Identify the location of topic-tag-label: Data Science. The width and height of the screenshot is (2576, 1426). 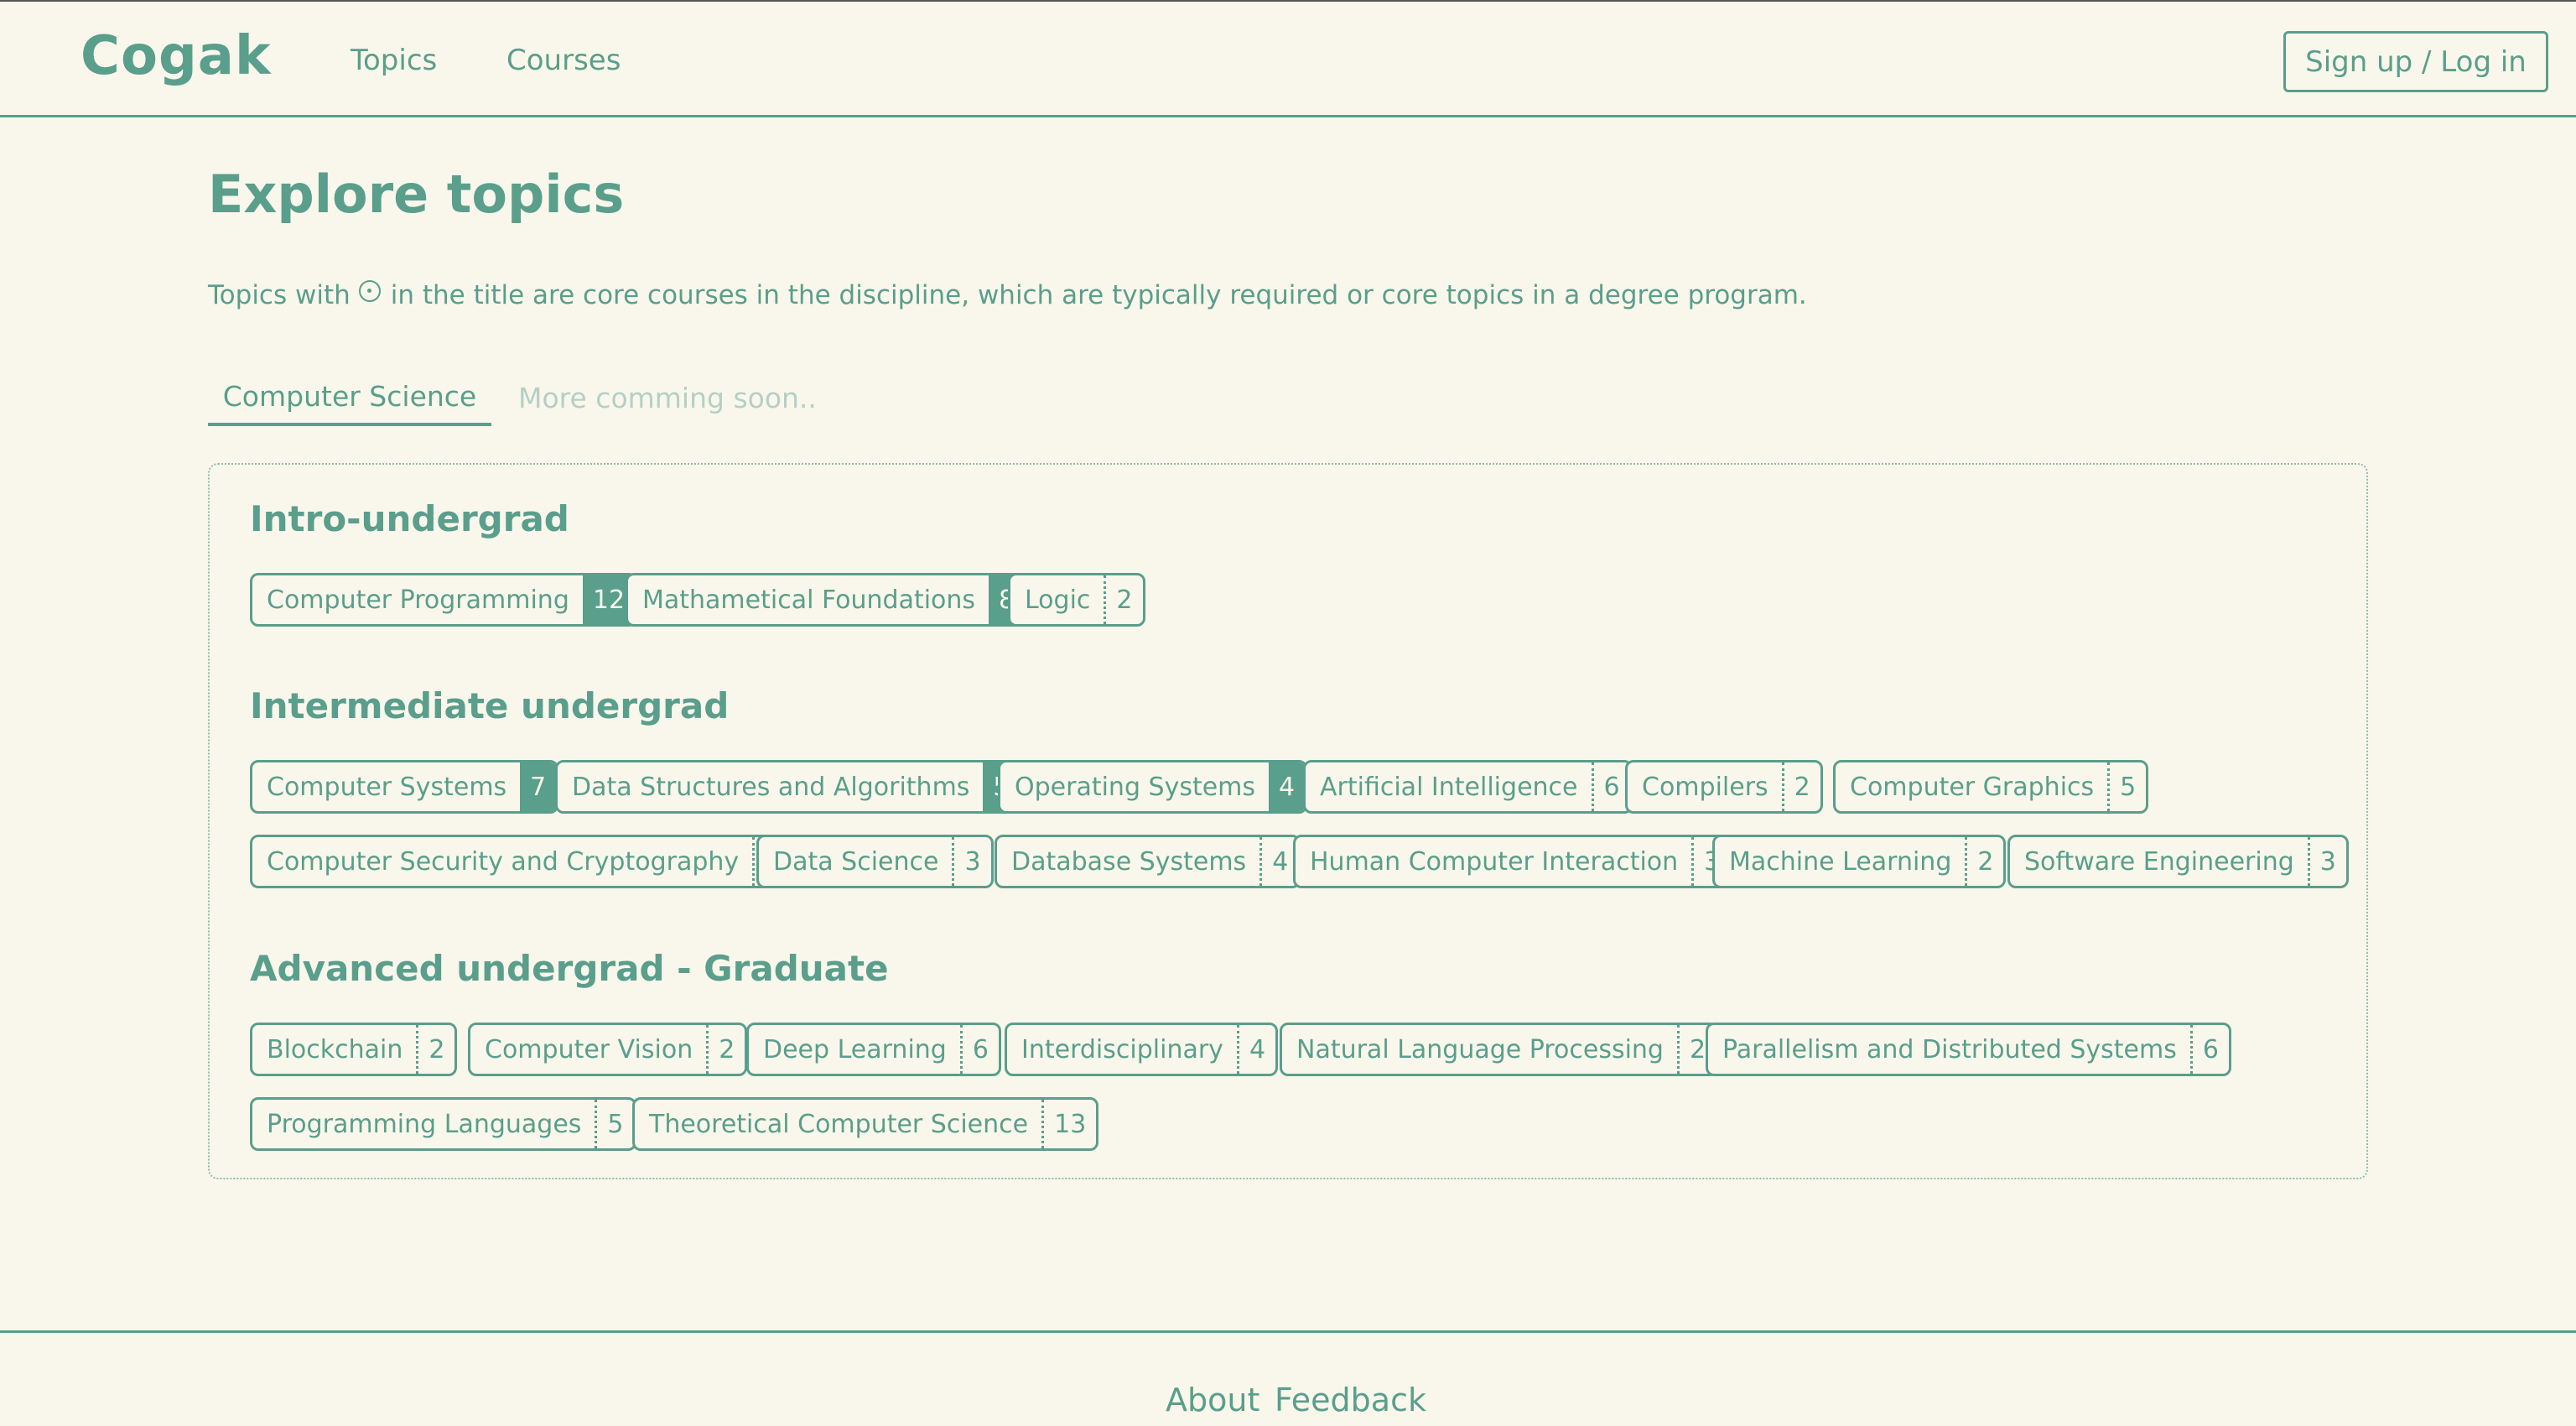
(856, 861).